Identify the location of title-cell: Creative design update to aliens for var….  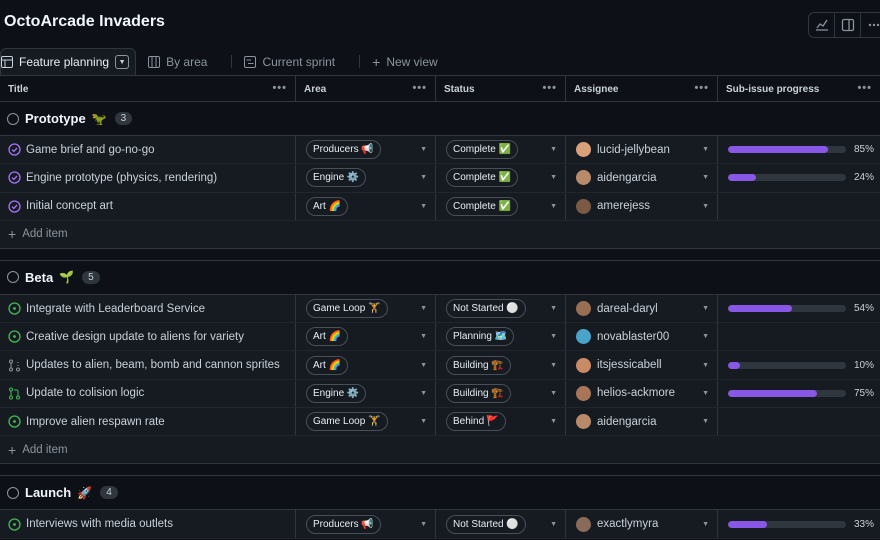
(148, 337).